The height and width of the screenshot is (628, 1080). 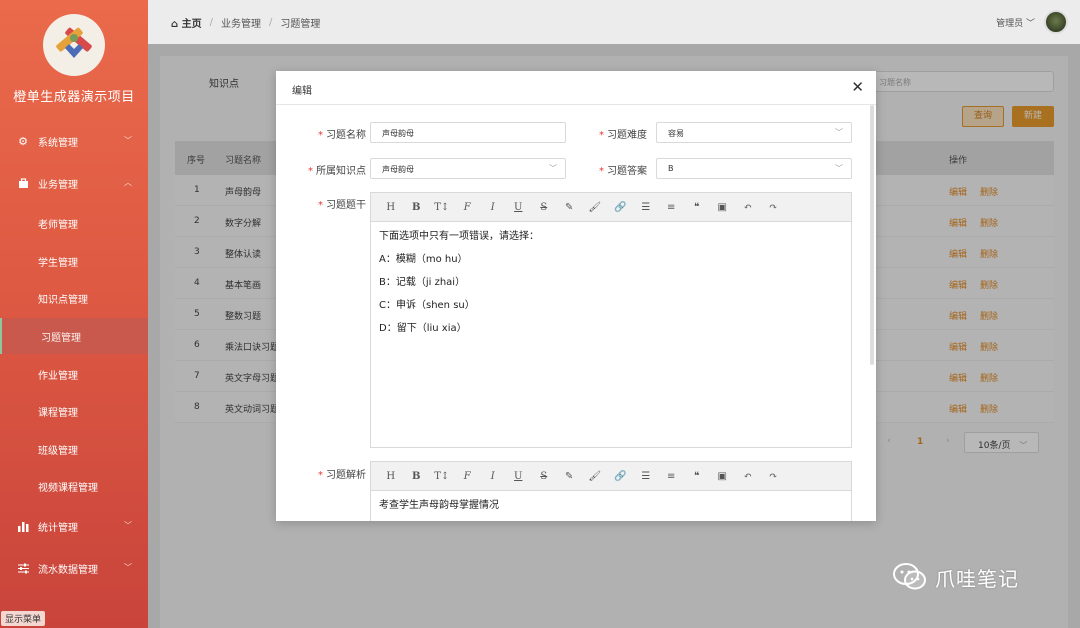 I want to click on sidebar-item-video-courses: 视频课程管理, so click(x=74, y=486).